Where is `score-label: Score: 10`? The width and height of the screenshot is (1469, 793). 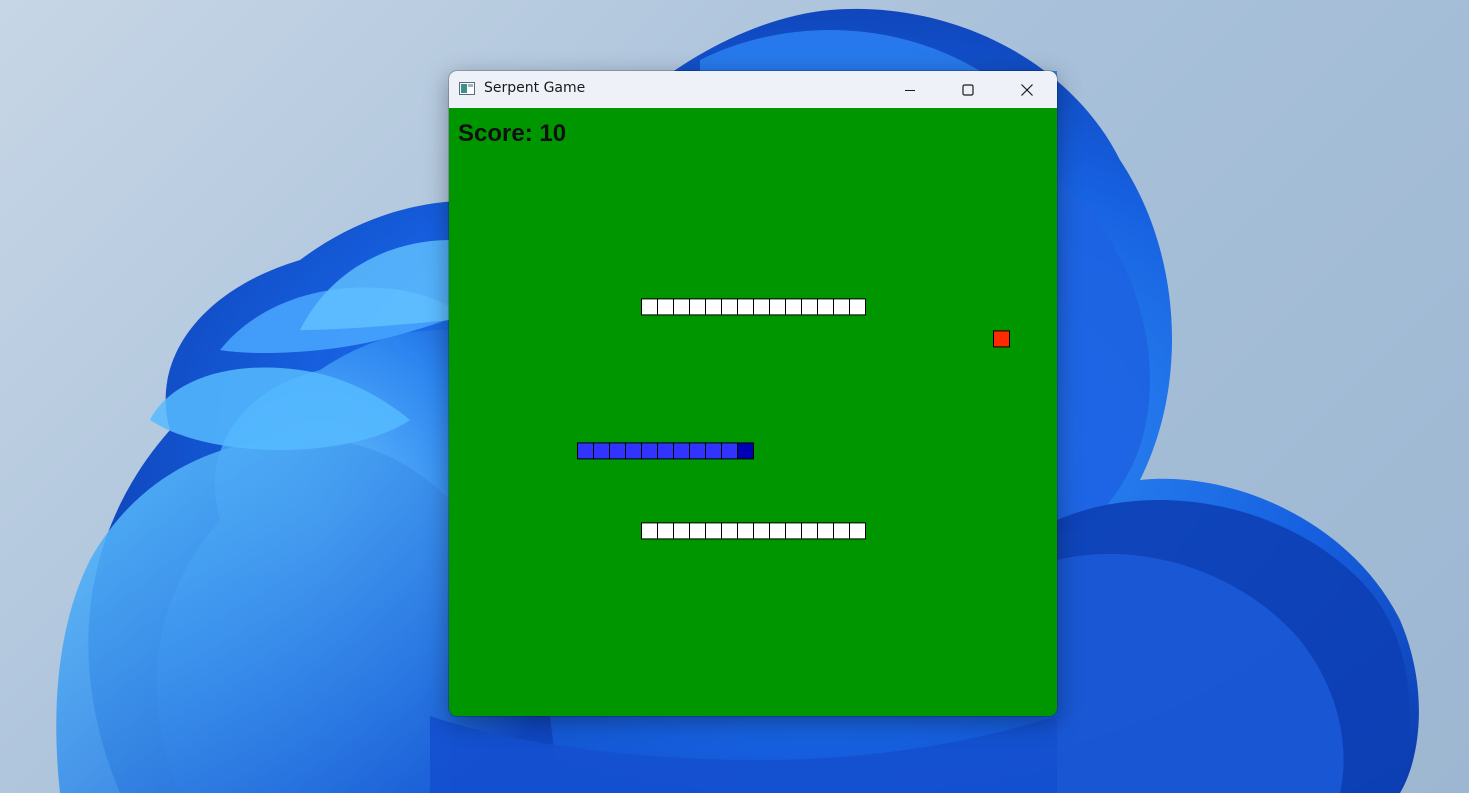 score-label: Score: 10 is located at coordinates (512, 133).